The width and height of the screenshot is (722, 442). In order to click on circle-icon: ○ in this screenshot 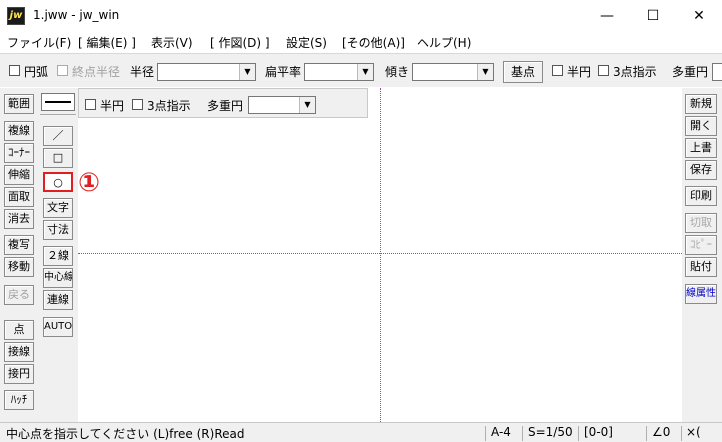, I will do `click(58, 182)`.